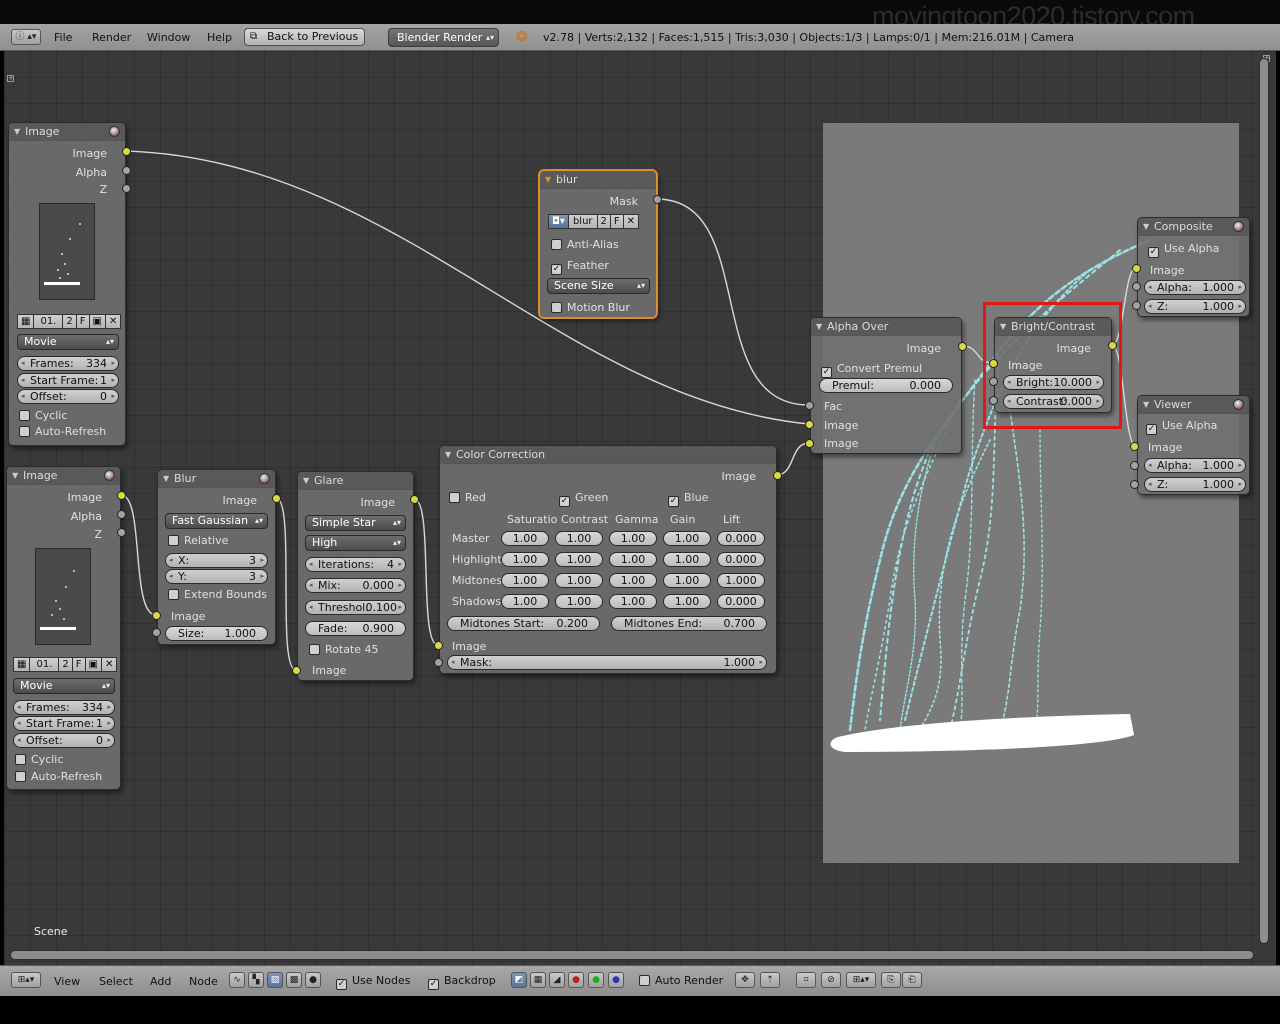  I want to click on image-node-2-datablock: ▦ 01. 2 F ▣ ✕, so click(65, 665).